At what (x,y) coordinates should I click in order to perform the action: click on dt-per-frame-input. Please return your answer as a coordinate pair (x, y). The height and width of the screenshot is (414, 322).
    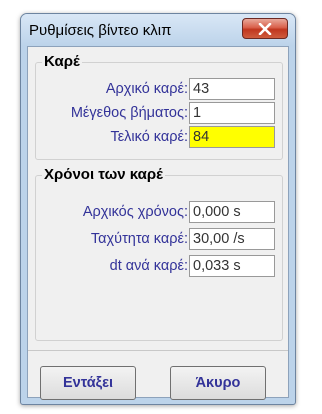
    Looking at the image, I should click on (232, 266).